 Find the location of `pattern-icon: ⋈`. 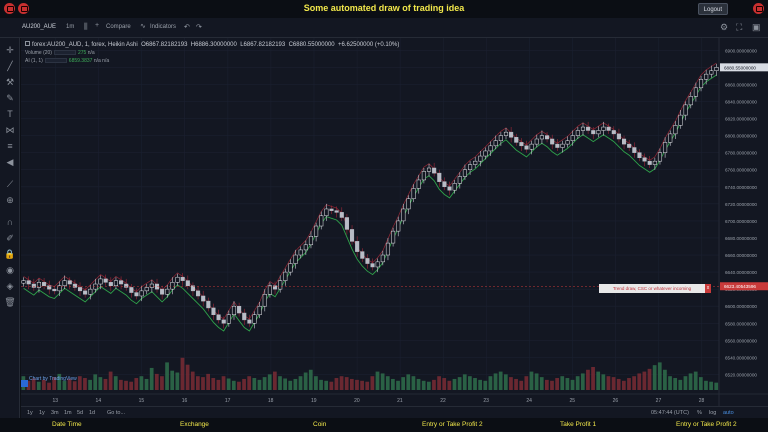

pattern-icon: ⋈ is located at coordinates (10, 130).